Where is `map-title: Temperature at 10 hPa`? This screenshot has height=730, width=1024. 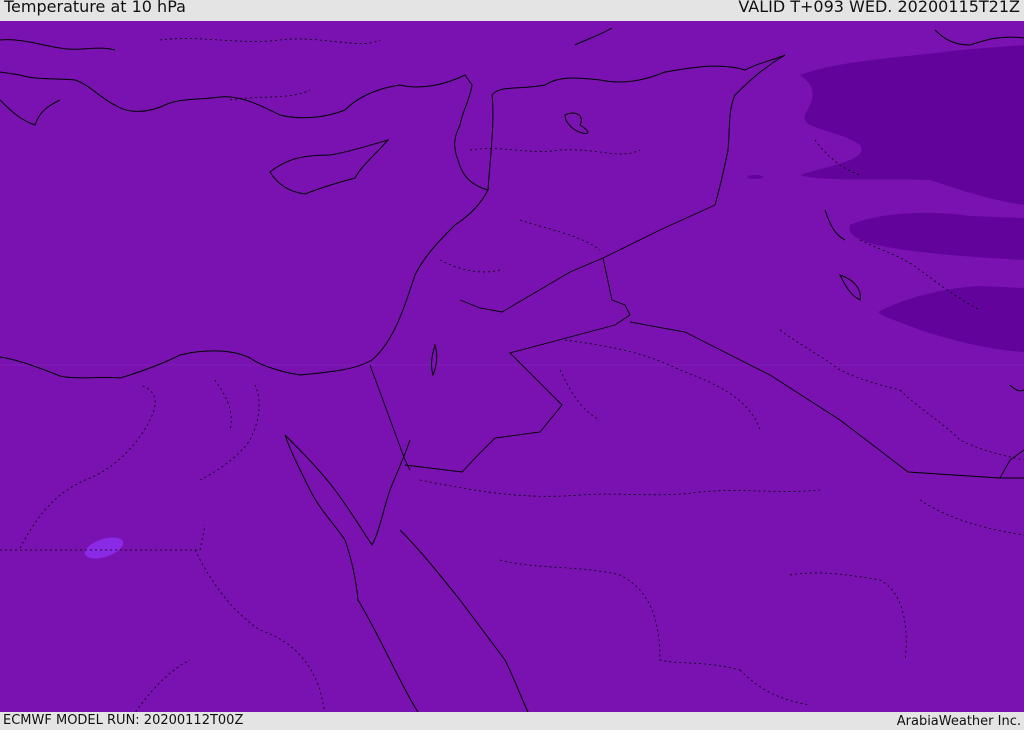 map-title: Temperature at 10 hPa is located at coordinates (95, 8).